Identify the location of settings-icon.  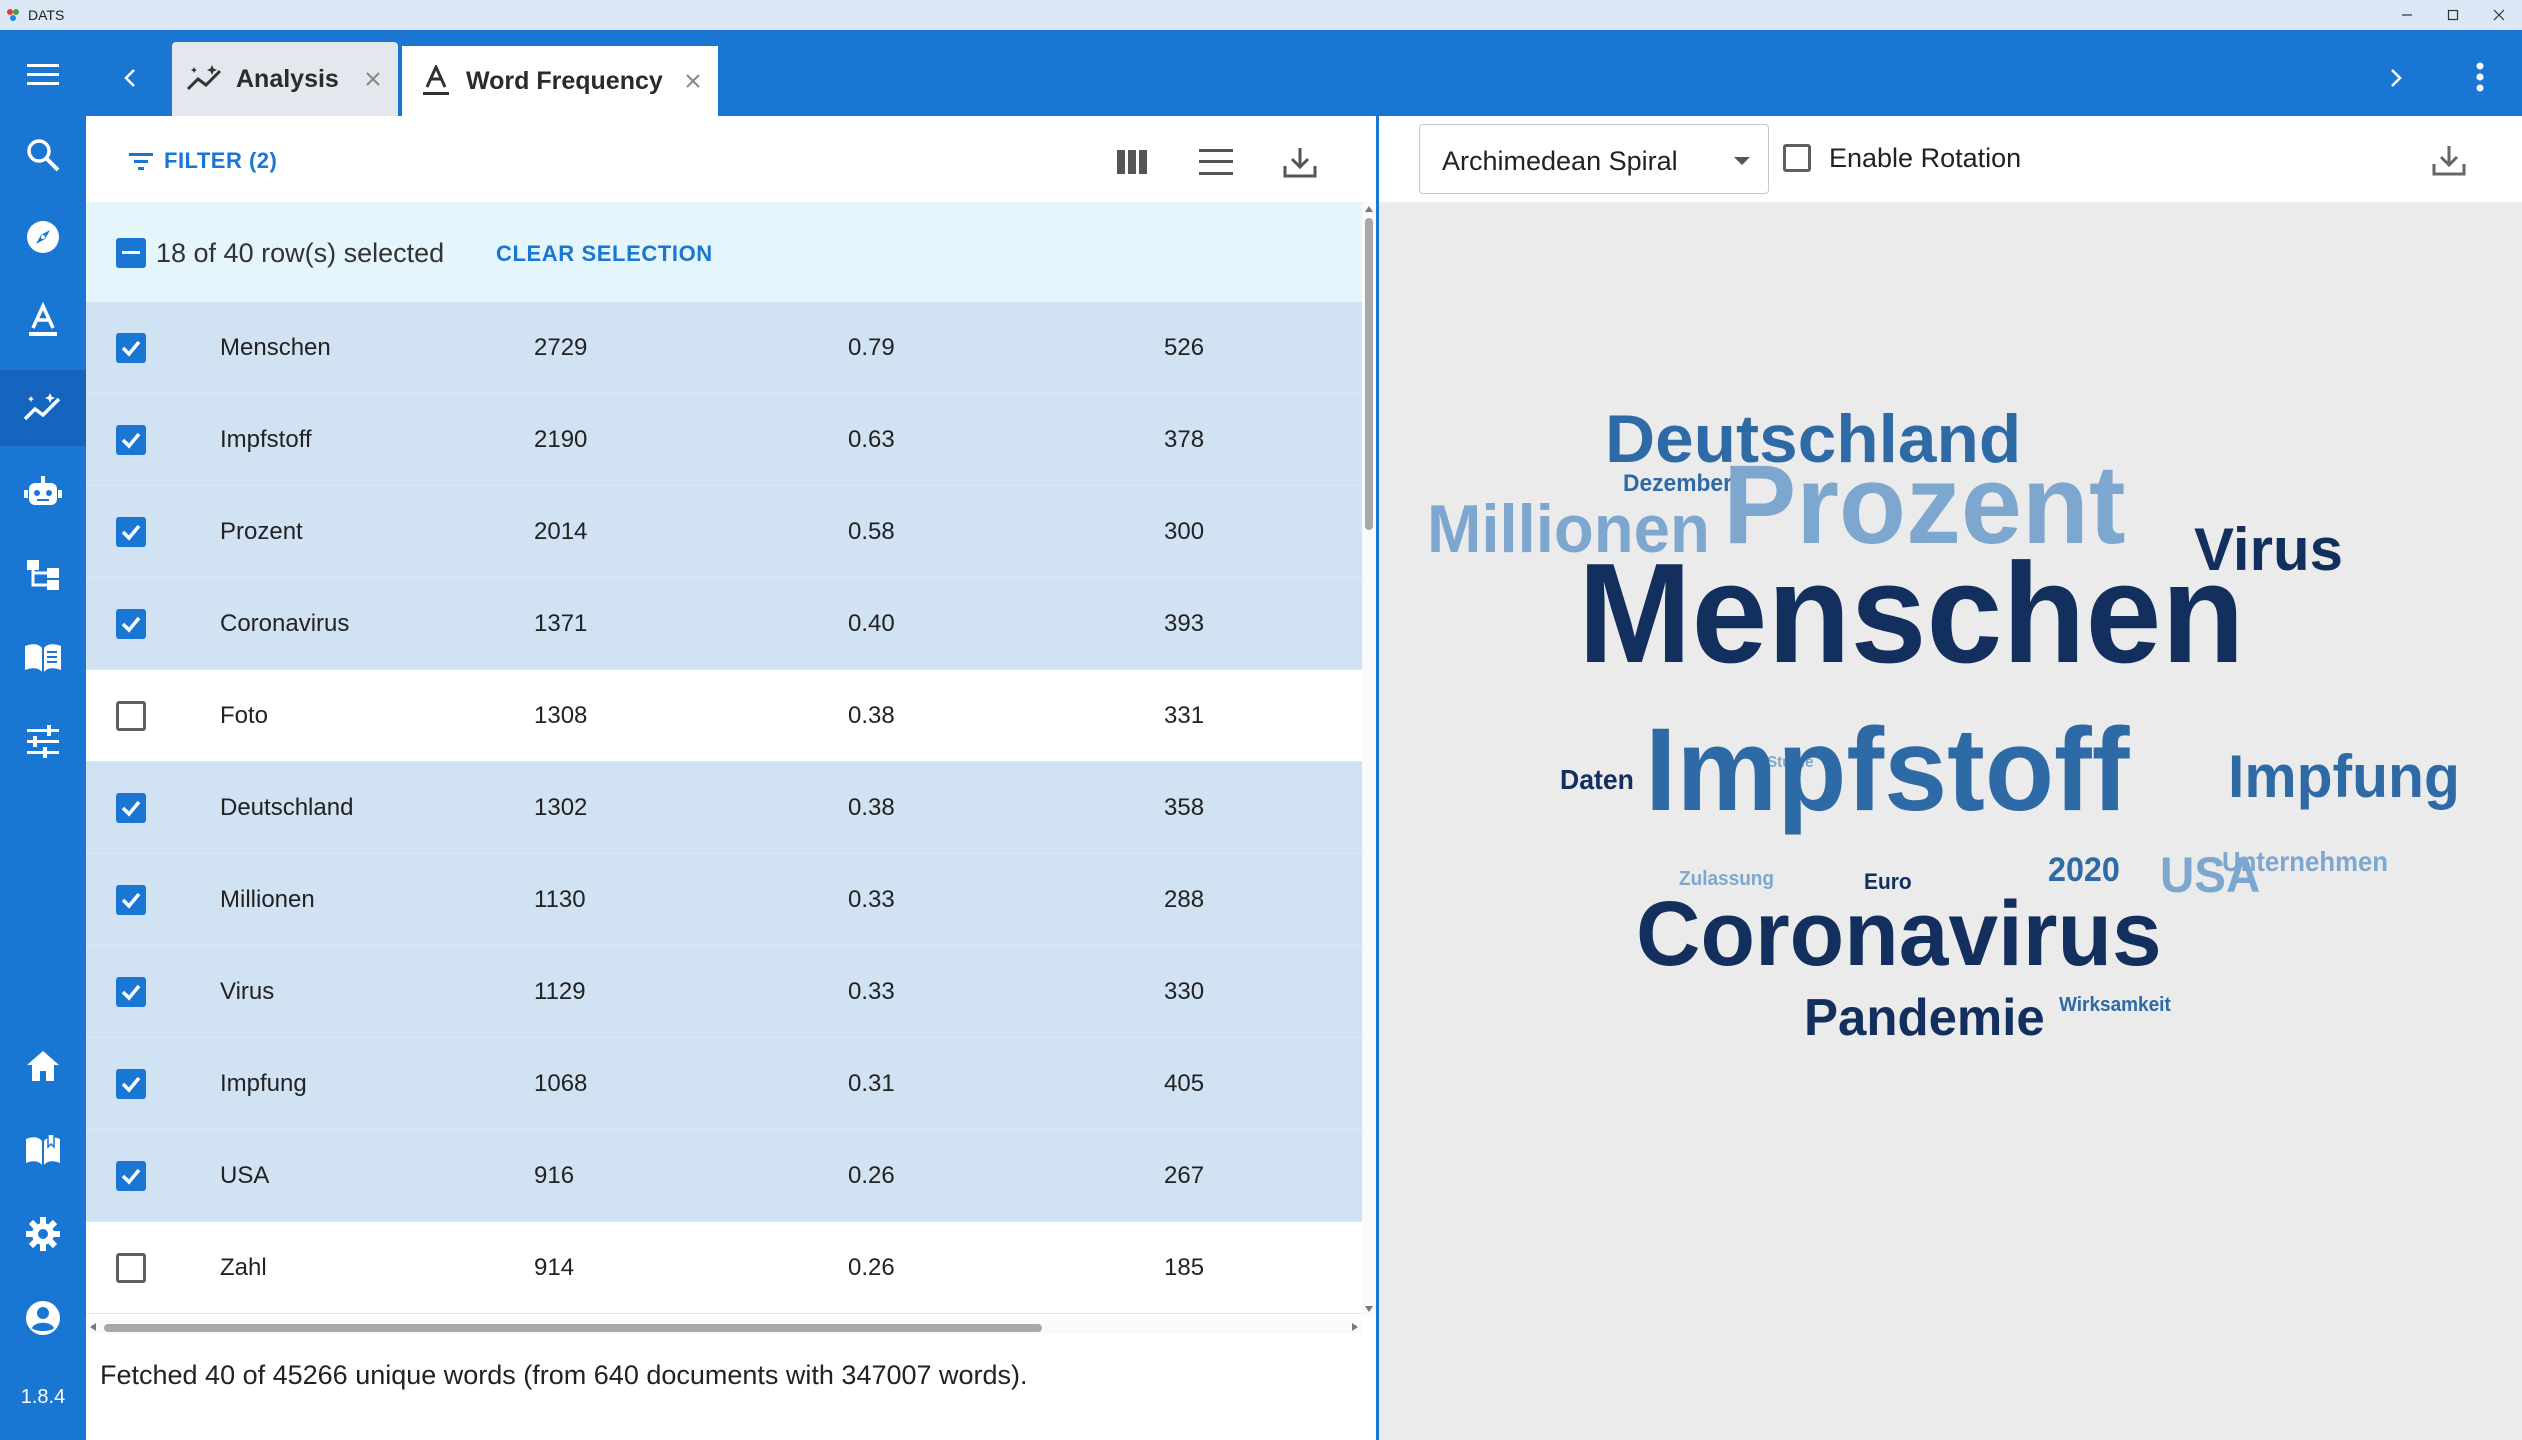
(43, 1234).